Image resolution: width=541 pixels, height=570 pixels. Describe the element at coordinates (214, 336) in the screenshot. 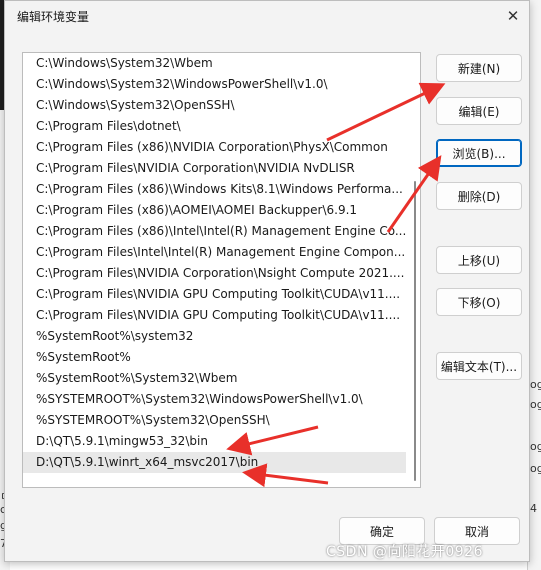

I see `path-list-item: %SystemRoot%\system32` at that location.